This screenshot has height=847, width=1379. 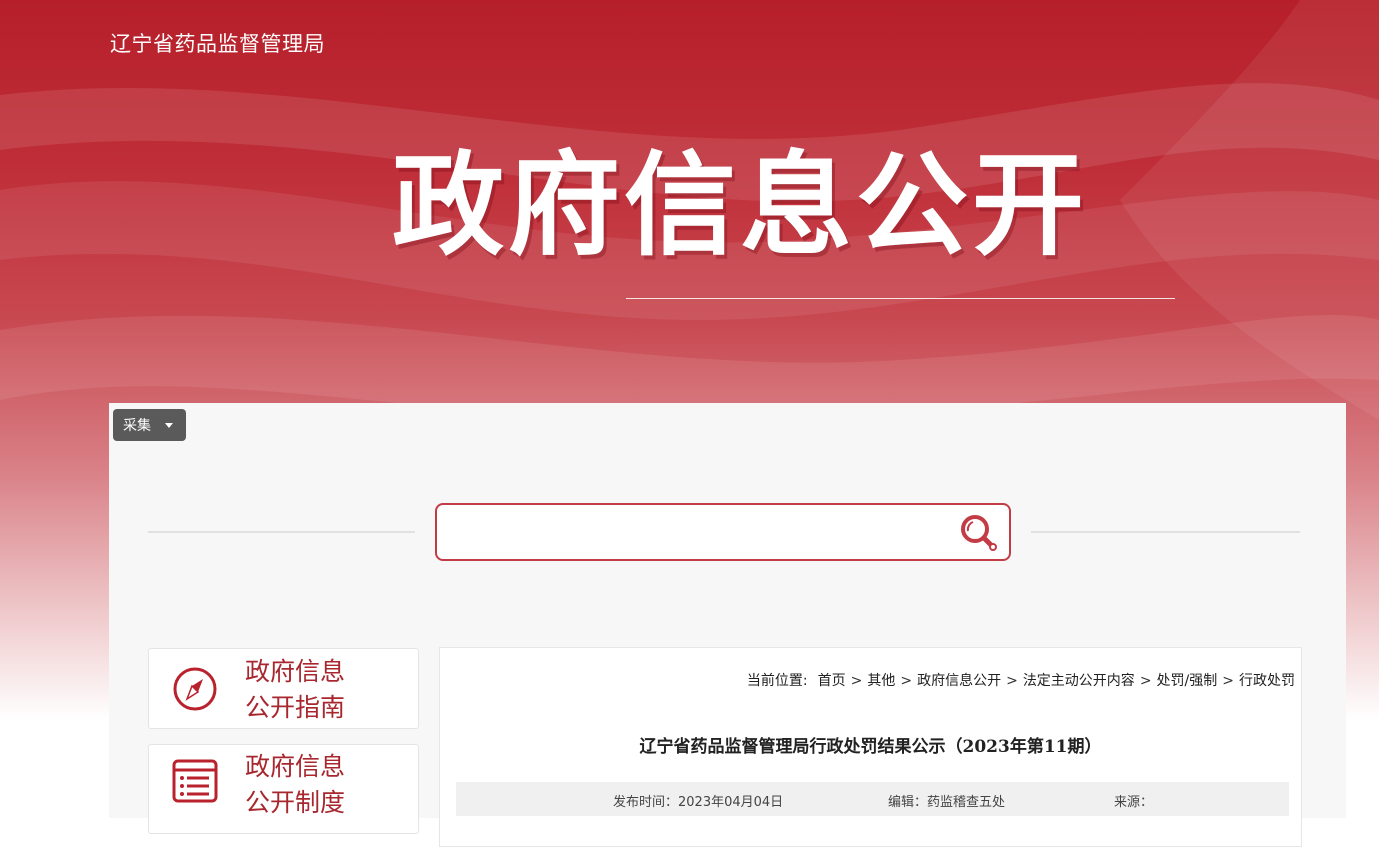 What do you see at coordinates (740, 206) in the screenshot?
I see `page-title: 政府信息公开` at bounding box center [740, 206].